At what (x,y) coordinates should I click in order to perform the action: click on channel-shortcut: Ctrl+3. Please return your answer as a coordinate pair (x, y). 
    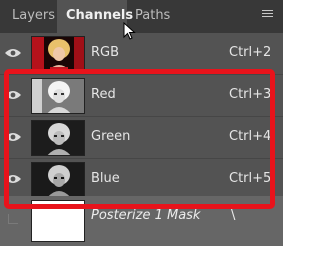
    Looking at the image, I should click on (250, 94).